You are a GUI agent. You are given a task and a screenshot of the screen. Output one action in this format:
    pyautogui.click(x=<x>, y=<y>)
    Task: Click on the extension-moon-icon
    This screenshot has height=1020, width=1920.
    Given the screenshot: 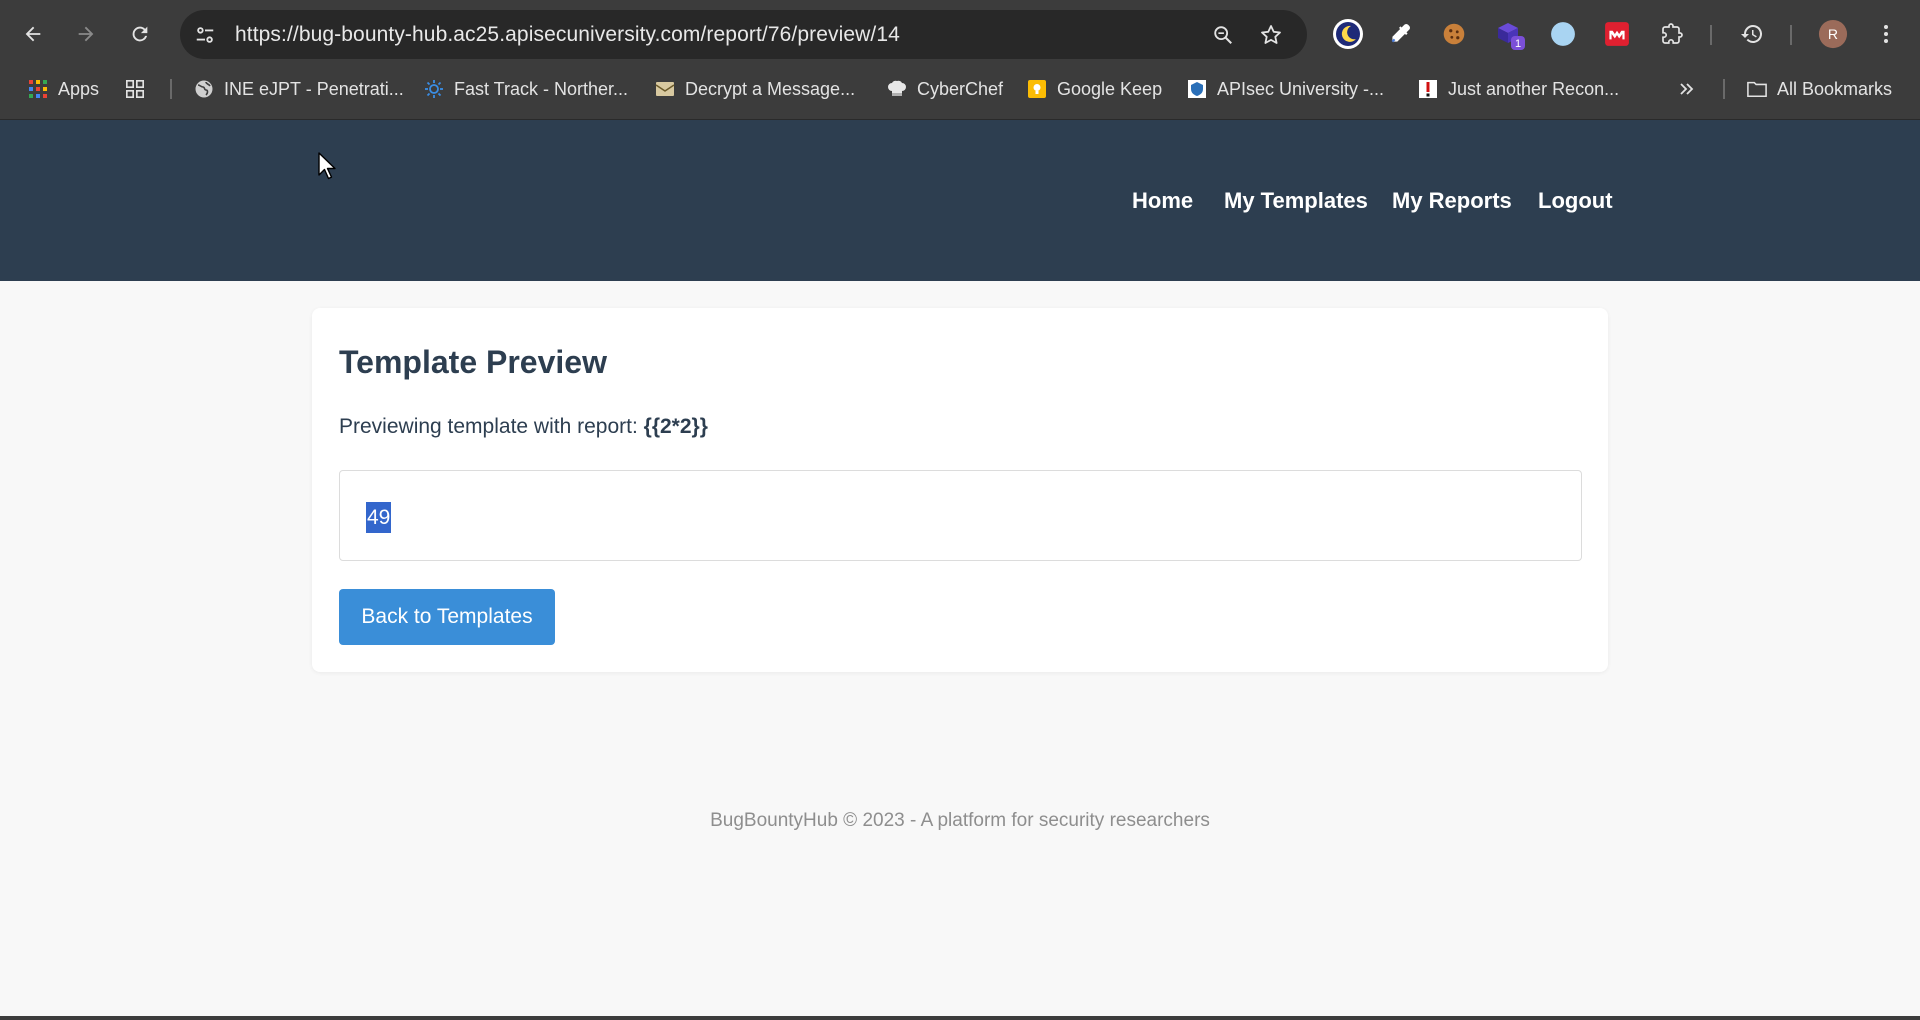 What is the action you would take?
    pyautogui.click(x=1348, y=34)
    